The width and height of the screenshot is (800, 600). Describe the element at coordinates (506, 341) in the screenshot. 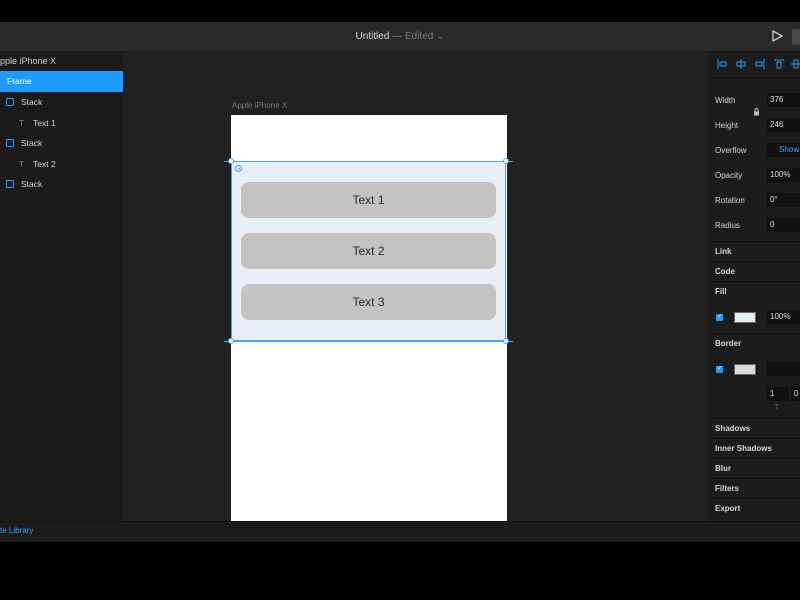

I see `resize-handle-bottom-right` at that location.